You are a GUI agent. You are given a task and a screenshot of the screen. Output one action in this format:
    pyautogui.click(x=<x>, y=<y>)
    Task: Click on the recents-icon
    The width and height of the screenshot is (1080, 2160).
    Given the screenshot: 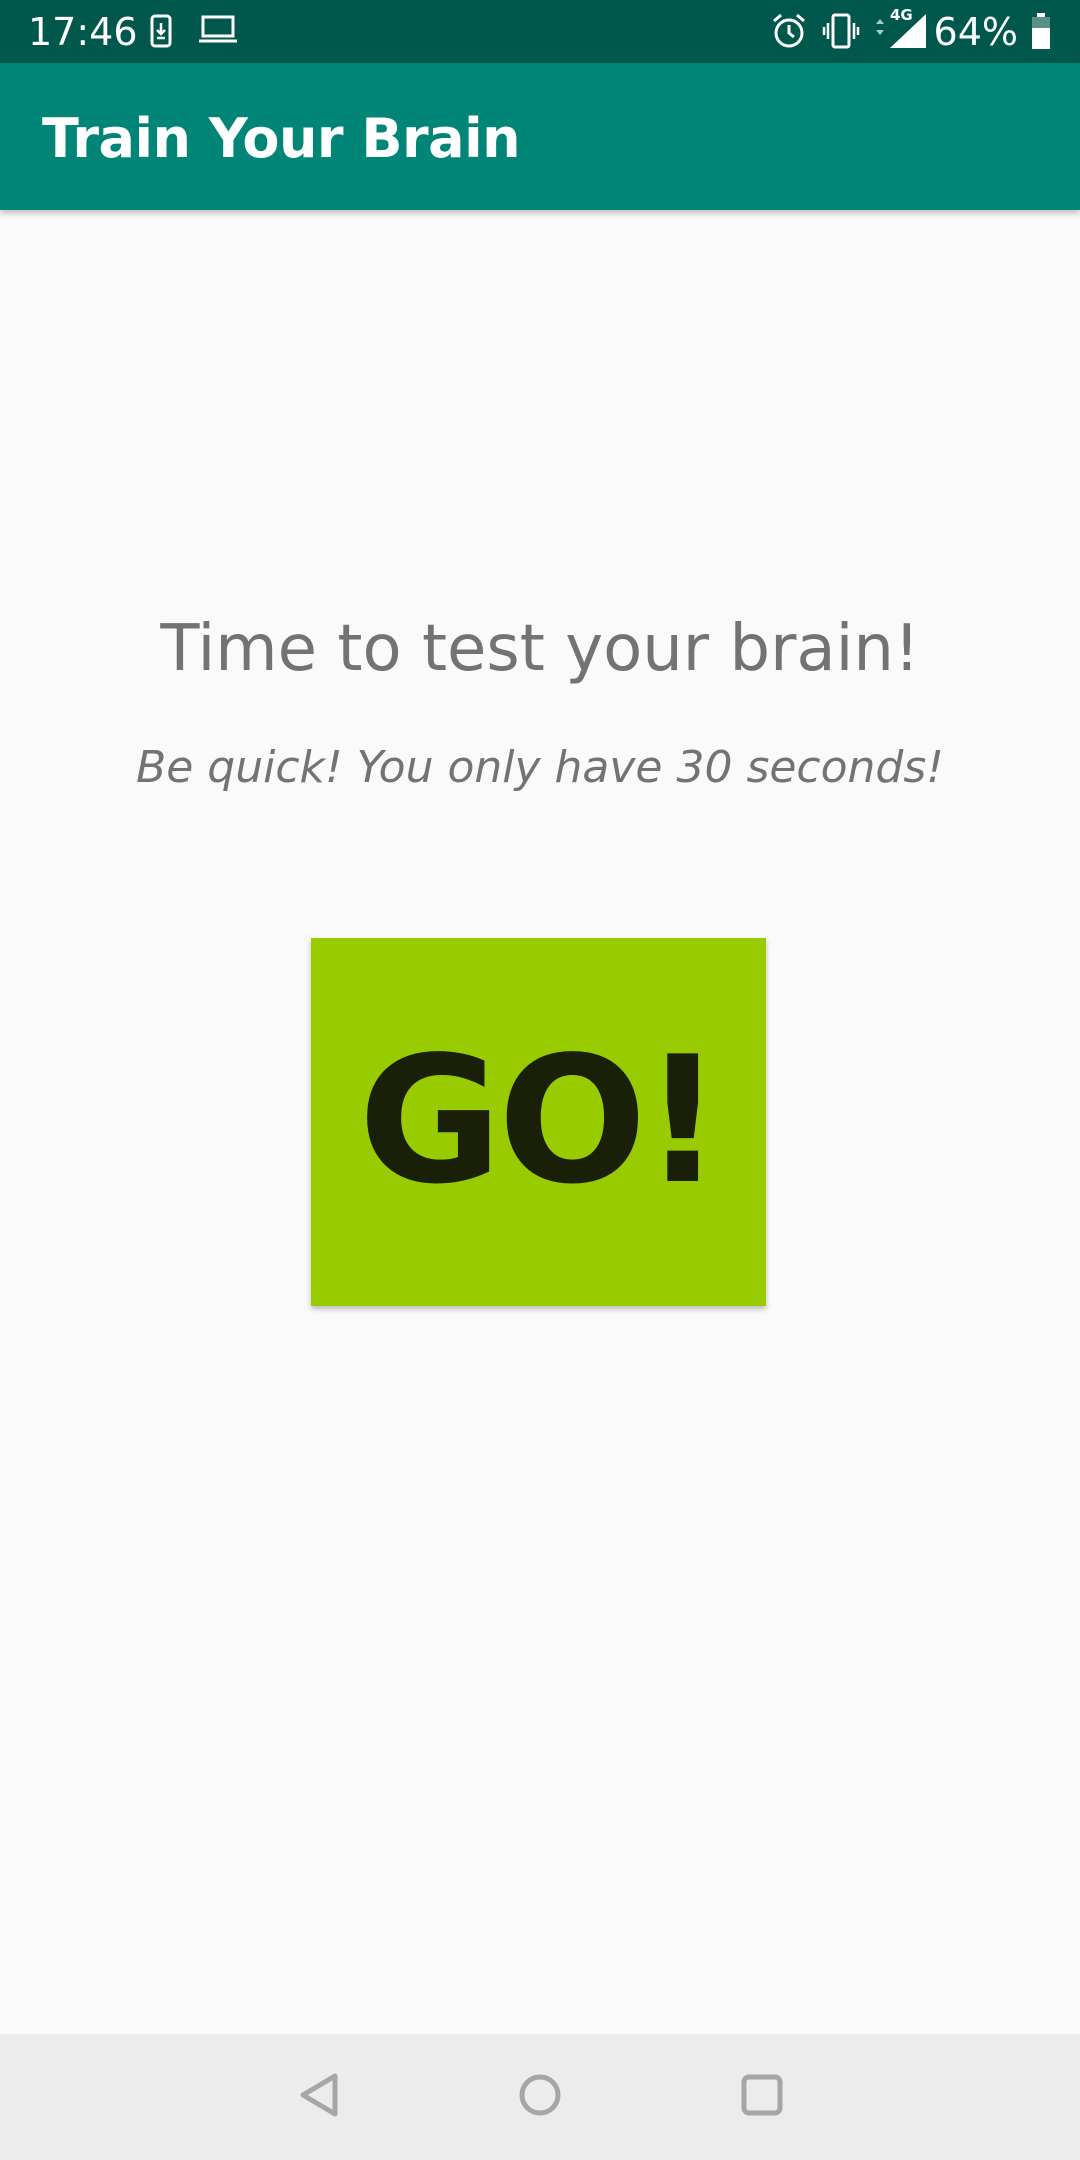 What is the action you would take?
    pyautogui.click(x=762, y=2097)
    